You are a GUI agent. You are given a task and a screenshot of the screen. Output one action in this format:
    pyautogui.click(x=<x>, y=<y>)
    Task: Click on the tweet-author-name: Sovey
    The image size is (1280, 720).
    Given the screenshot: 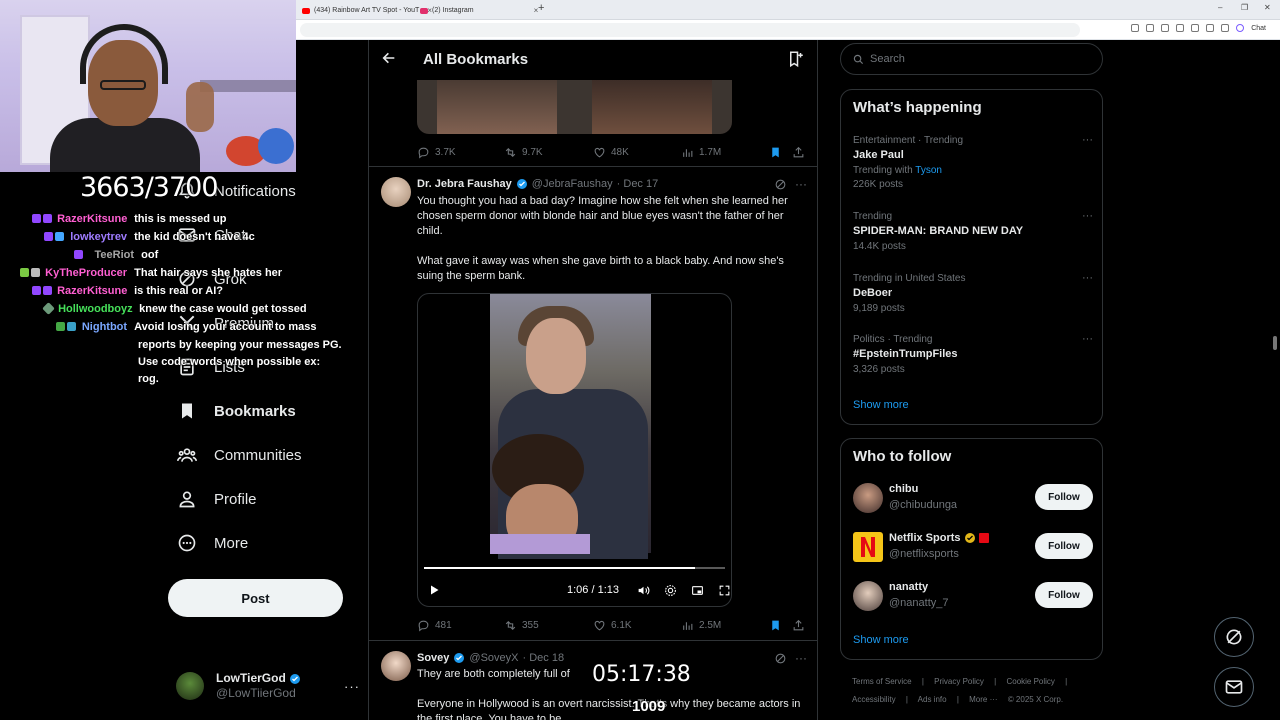 What is the action you would take?
    pyautogui.click(x=433, y=658)
    